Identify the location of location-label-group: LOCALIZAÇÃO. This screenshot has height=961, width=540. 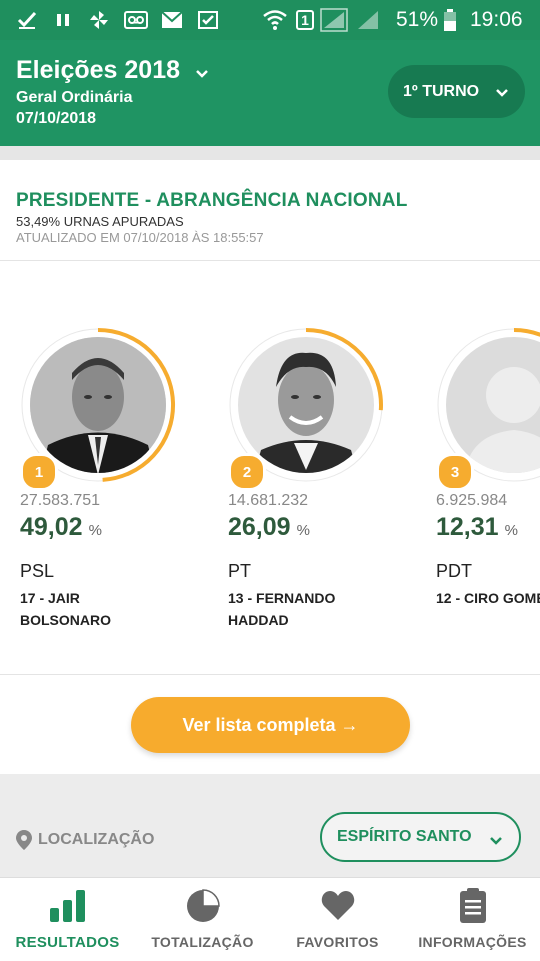
(85, 840).